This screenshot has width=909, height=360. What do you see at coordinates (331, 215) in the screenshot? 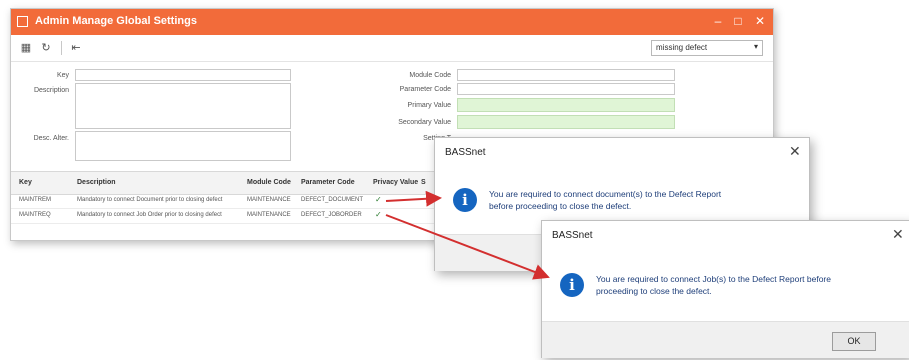
I see `cell-parameter-code: DEFECT_JOBORDER` at bounding box center [331, 215].